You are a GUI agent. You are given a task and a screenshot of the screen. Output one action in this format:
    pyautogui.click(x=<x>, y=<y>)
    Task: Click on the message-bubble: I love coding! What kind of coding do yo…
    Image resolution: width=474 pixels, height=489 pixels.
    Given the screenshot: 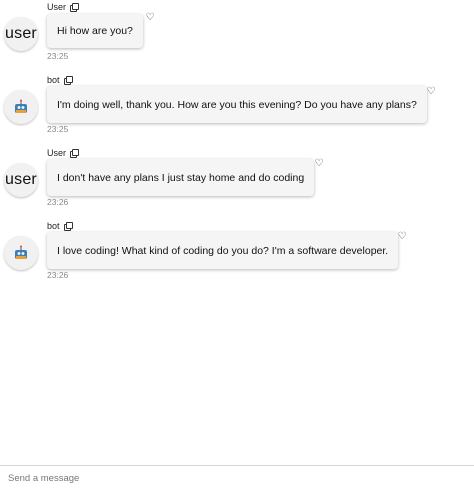 What is the action you would take?
    pyautogui.click(x=223, y=250)
    